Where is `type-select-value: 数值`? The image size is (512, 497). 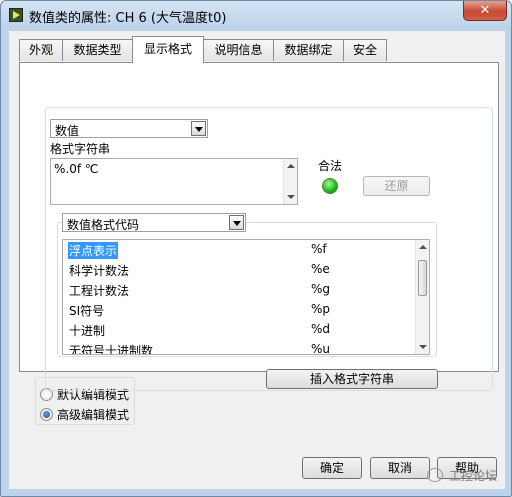
type-select-value: 数值 is located at coordinates (67, 131).